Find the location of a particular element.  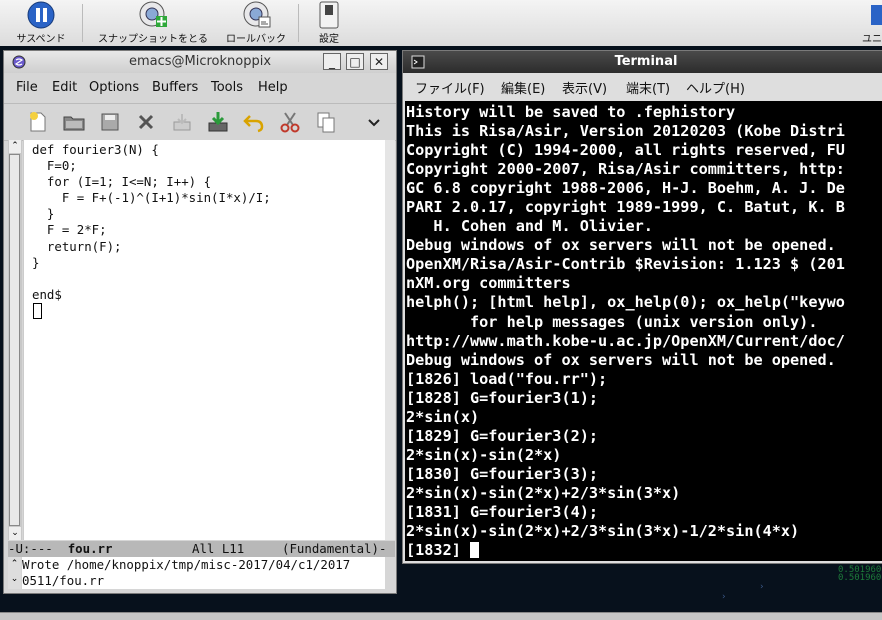

scroll-down-arrow-icon: ⌄ is located at coordinates (15, 533).